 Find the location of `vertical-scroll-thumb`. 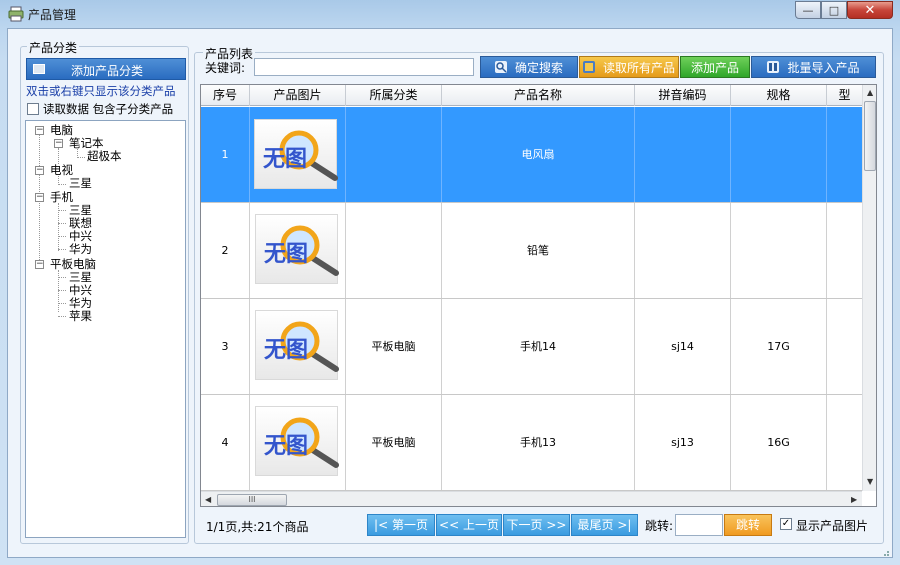

vertical-scroll-thumb is located at coordinates (870, 136).